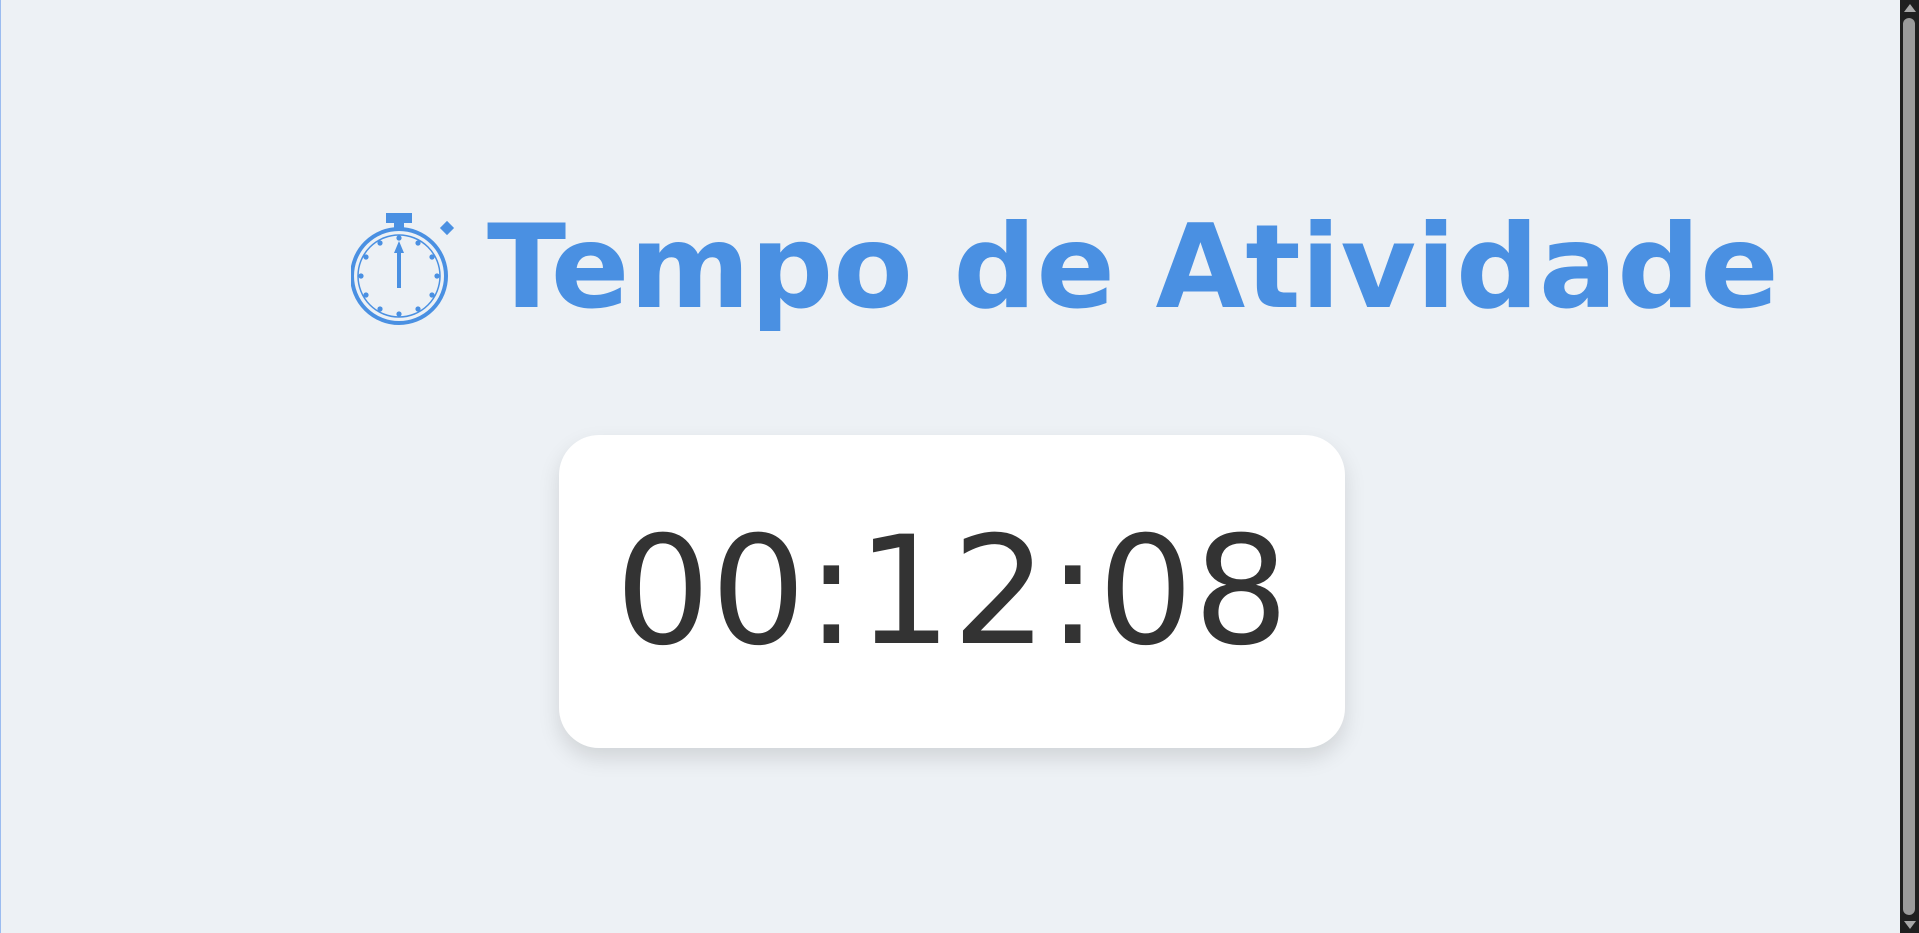  Describe the element at coordinates (1910, 8) in the screenshot. I see `scroll-up-arrow-icon` at that location.